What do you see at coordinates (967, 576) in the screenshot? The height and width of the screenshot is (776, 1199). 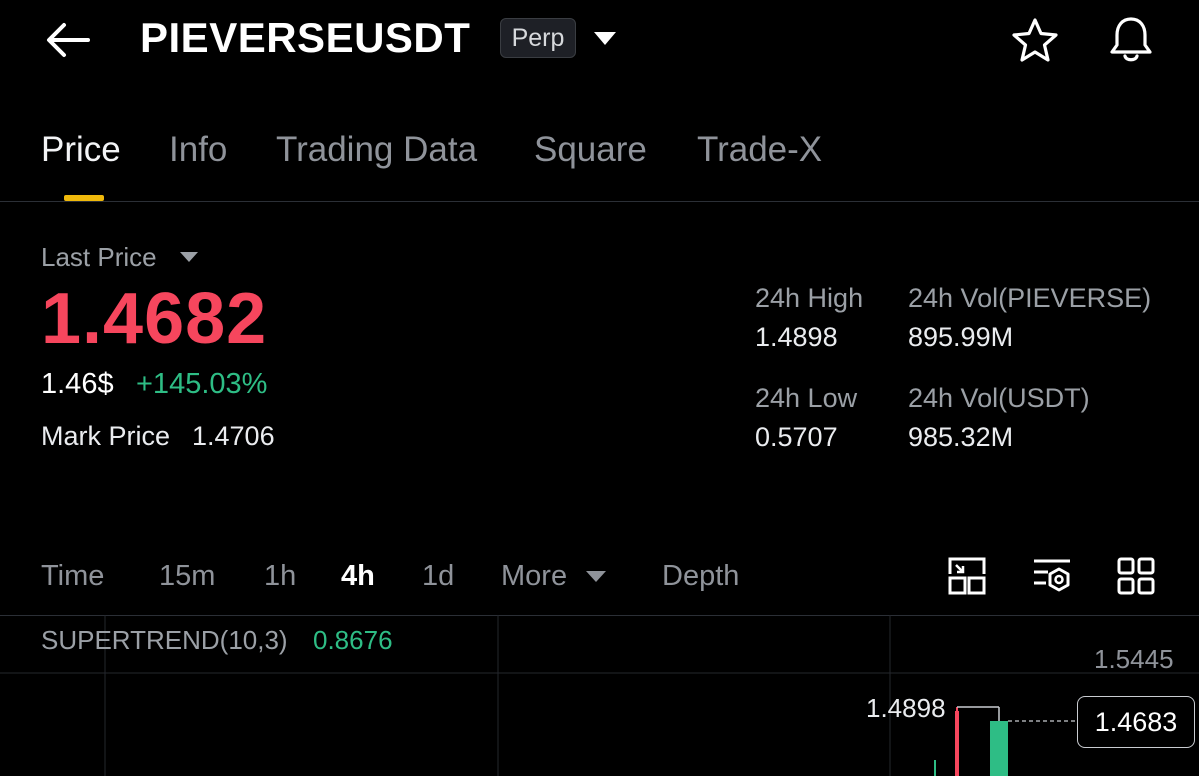 I see `fullscreen-icon` at bounding box center [967, 576].